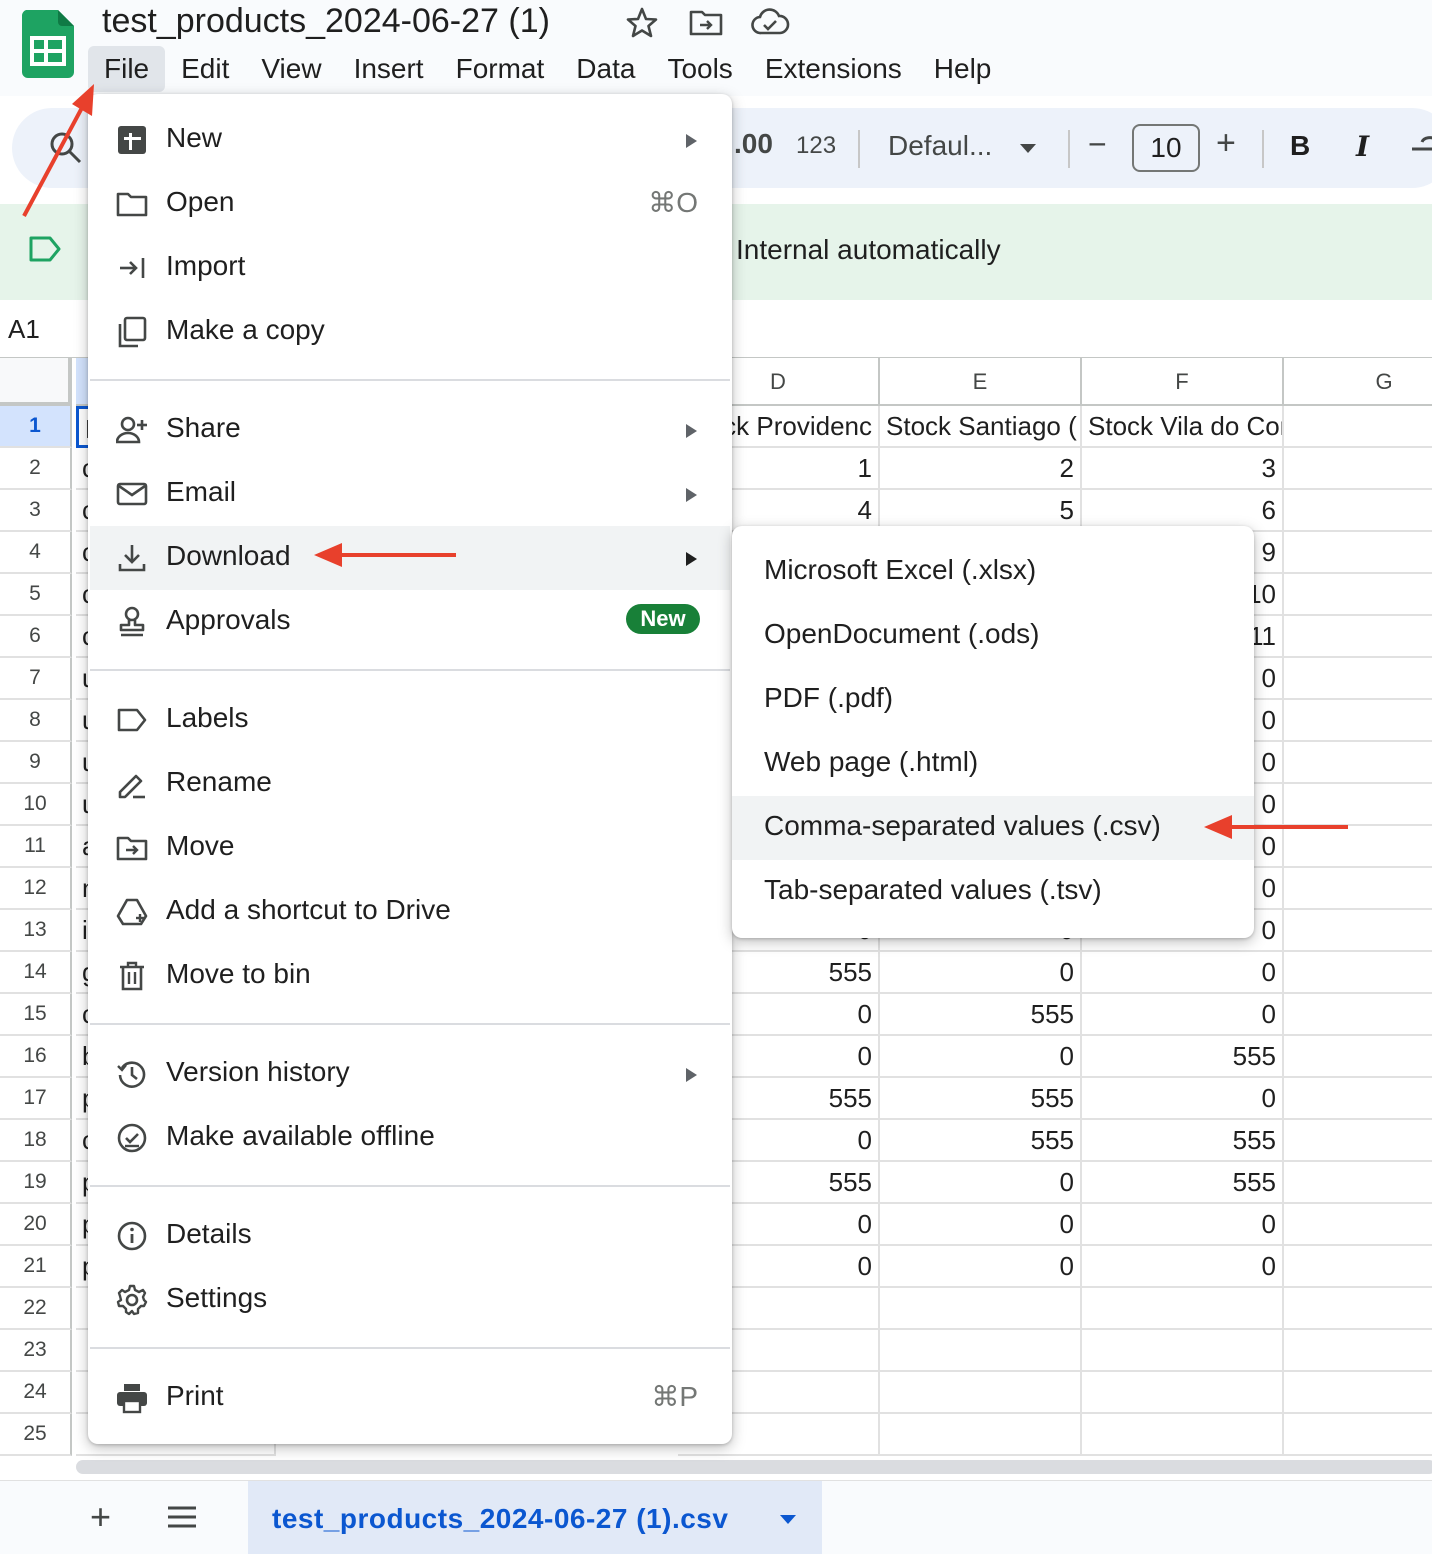  I want to click on arrow-to-csv, so click(1276, 827).